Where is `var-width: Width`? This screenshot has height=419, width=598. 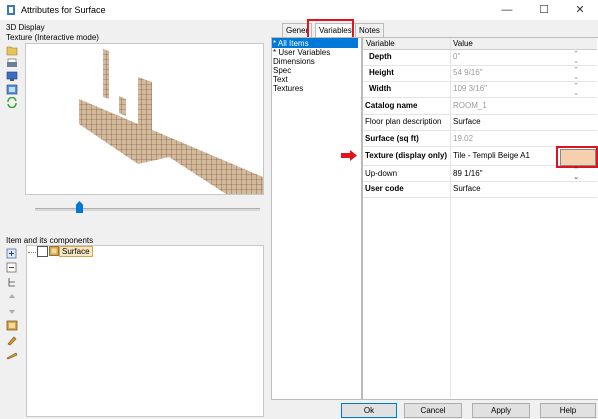 var-width: Width is located at coordinates (380, 88).